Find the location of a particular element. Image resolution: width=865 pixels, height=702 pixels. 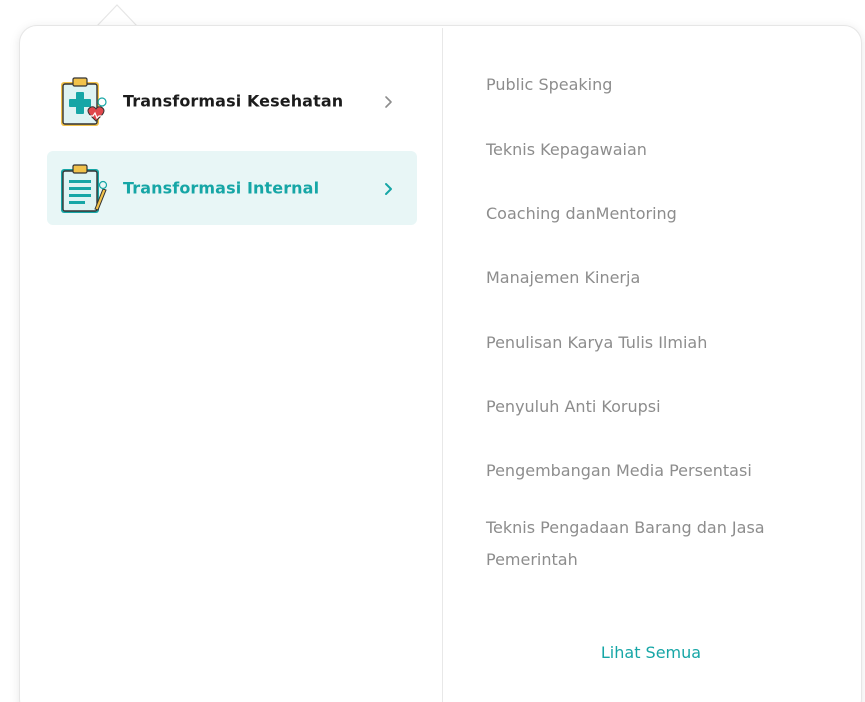

subitem-teknis-kepagawaian: Teknis Kepagawaian is located at coordinates (566, 150).